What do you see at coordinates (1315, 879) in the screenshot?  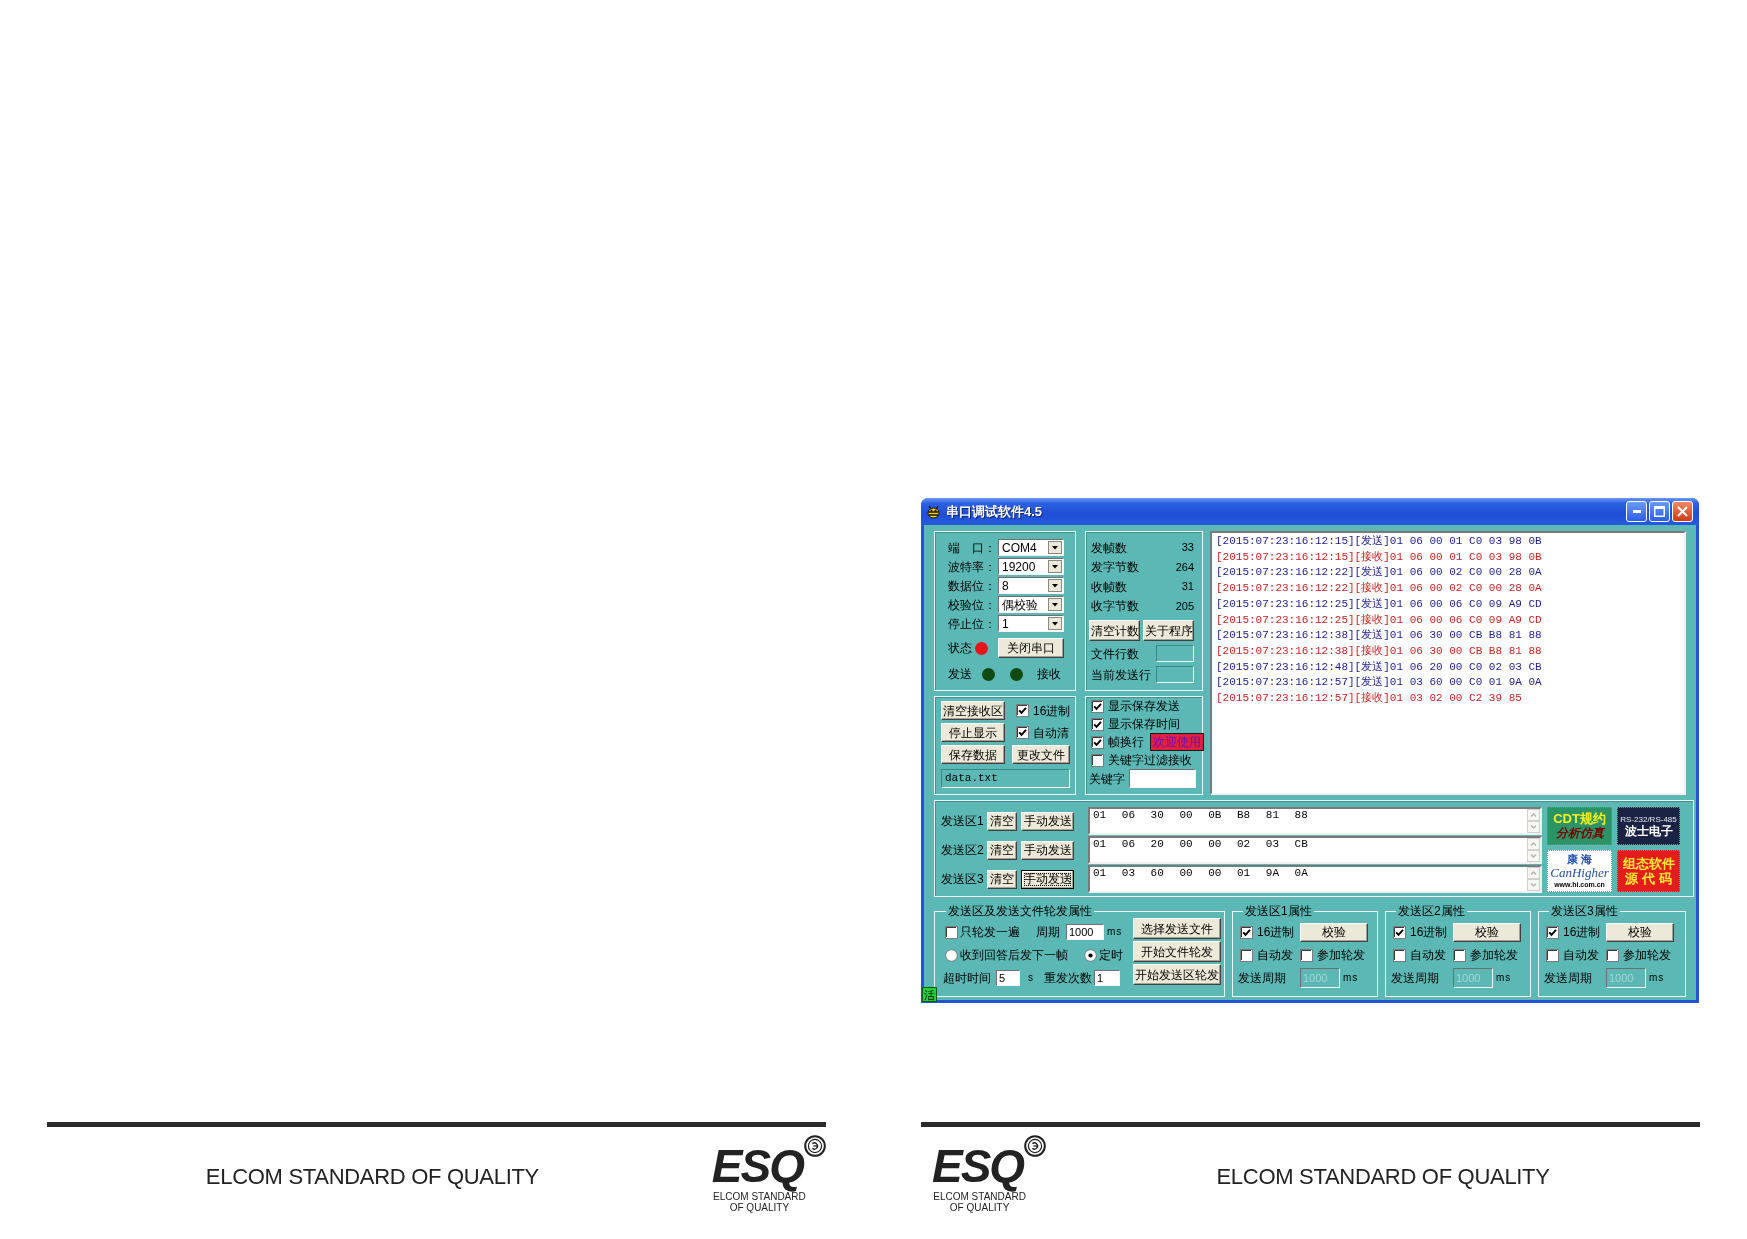 I see `send-data-field: 01 03 60 00 00 01 9A 0A` at bounding box center [1315, 879].